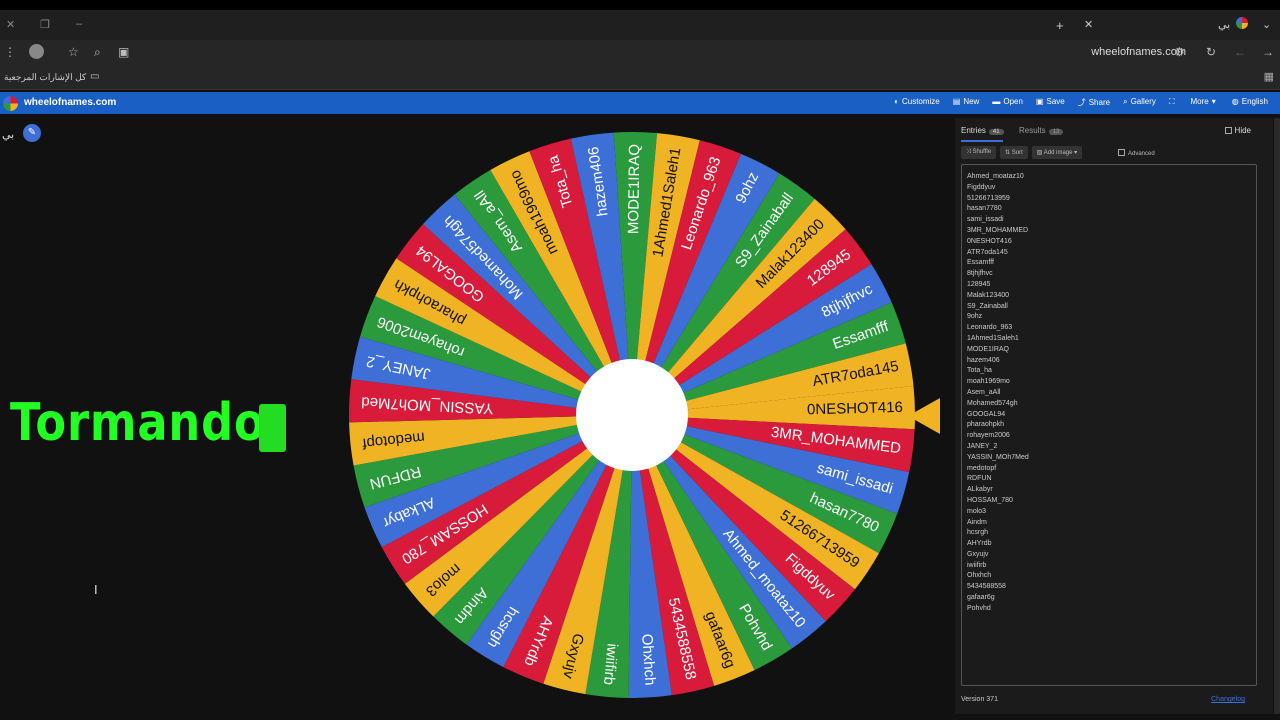 This screenshot has height=720, width=1280. I want to click on entry-line: RDFUN, so click(979, 479).